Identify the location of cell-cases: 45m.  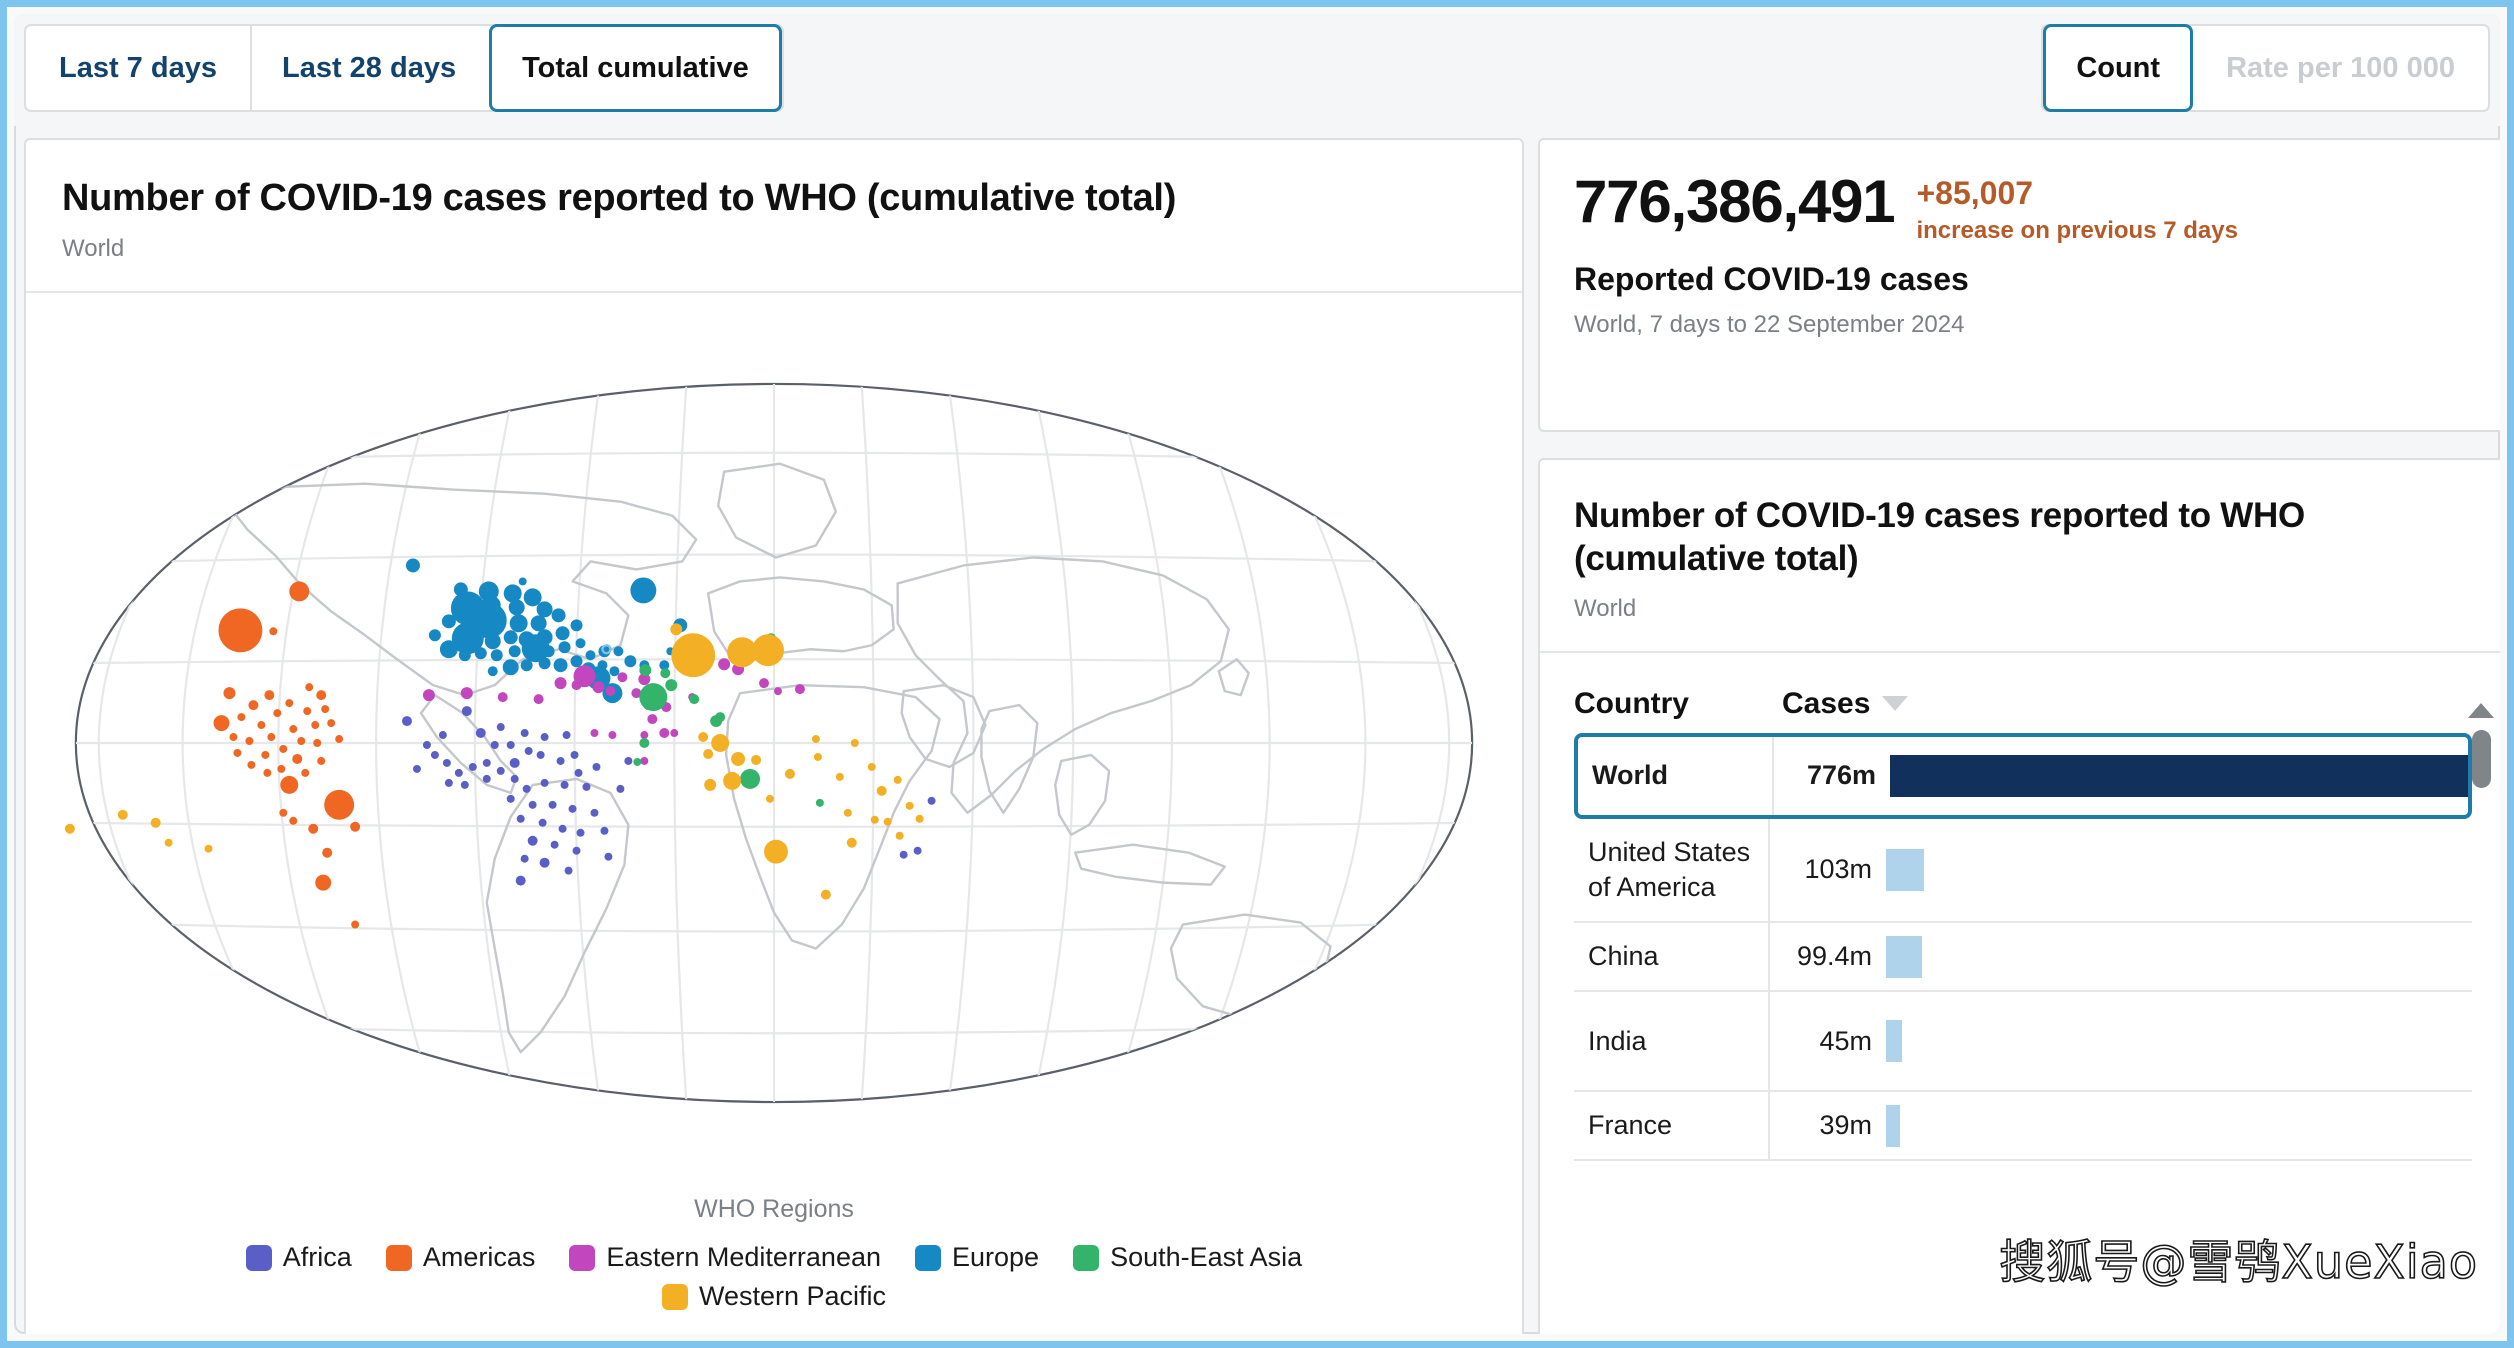
(1845, 1040).